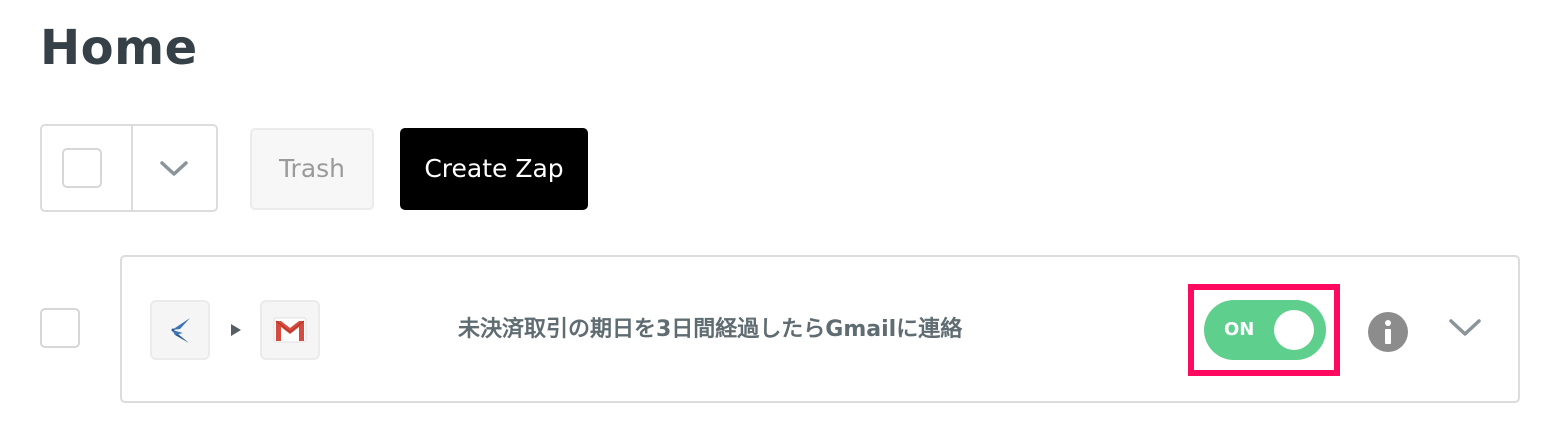  What do you see at coordinates (1388, 332) in the screenshot?
I see `info-icon` at bounding box center [1388, 332].